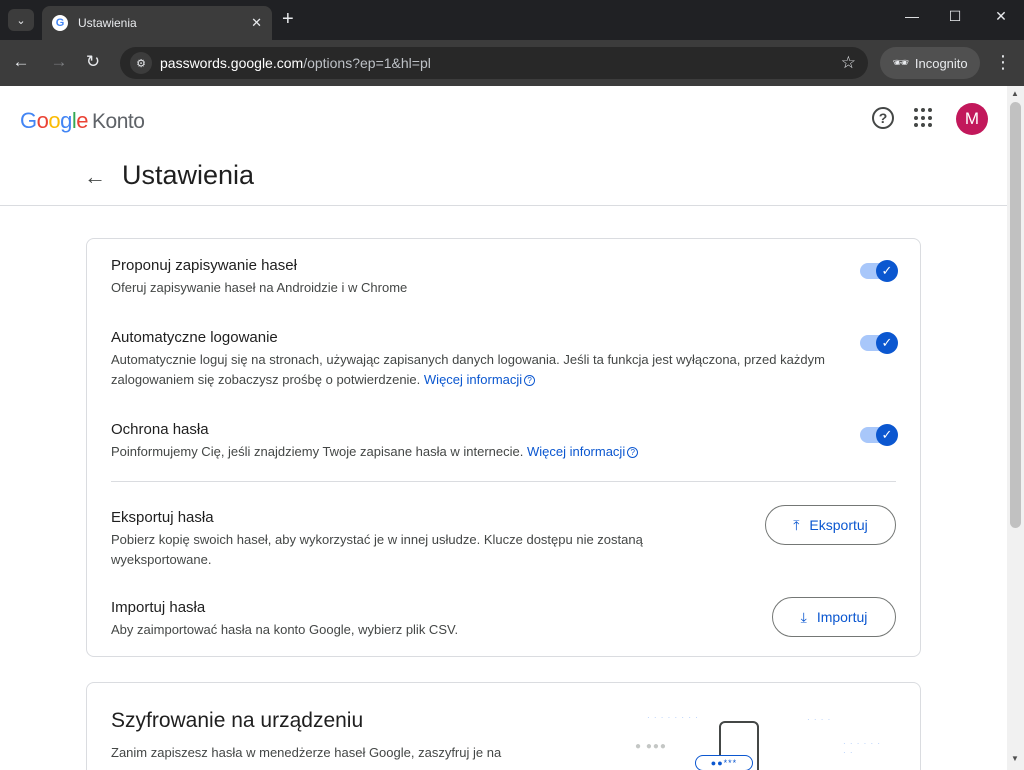  What do you see at coordinates (194, 337) in the screenshot?
I see `setting-title: Automatyczne logowanie` at bounding box center [194, 337].